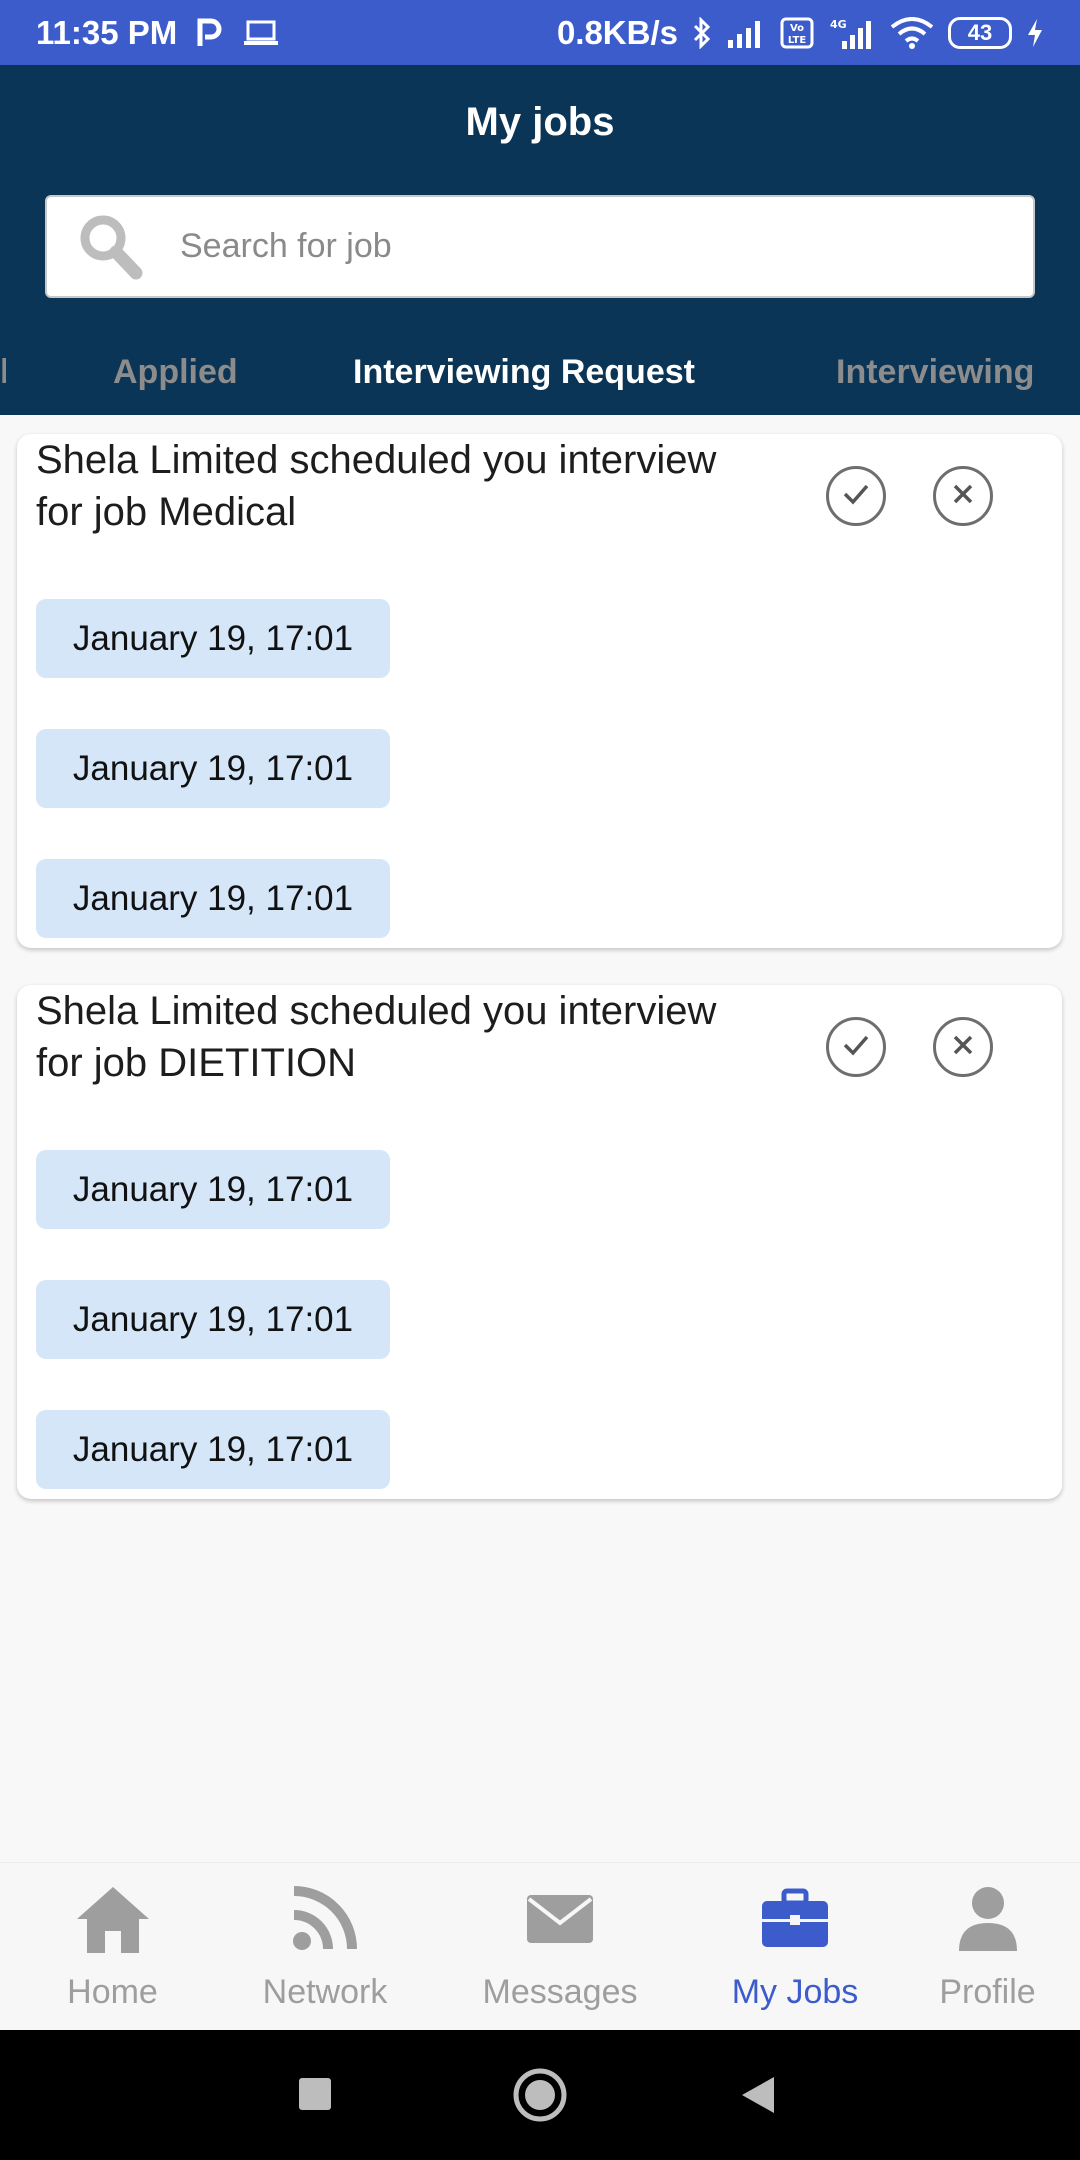  I want to click on recents-button, so click(315, 2096).